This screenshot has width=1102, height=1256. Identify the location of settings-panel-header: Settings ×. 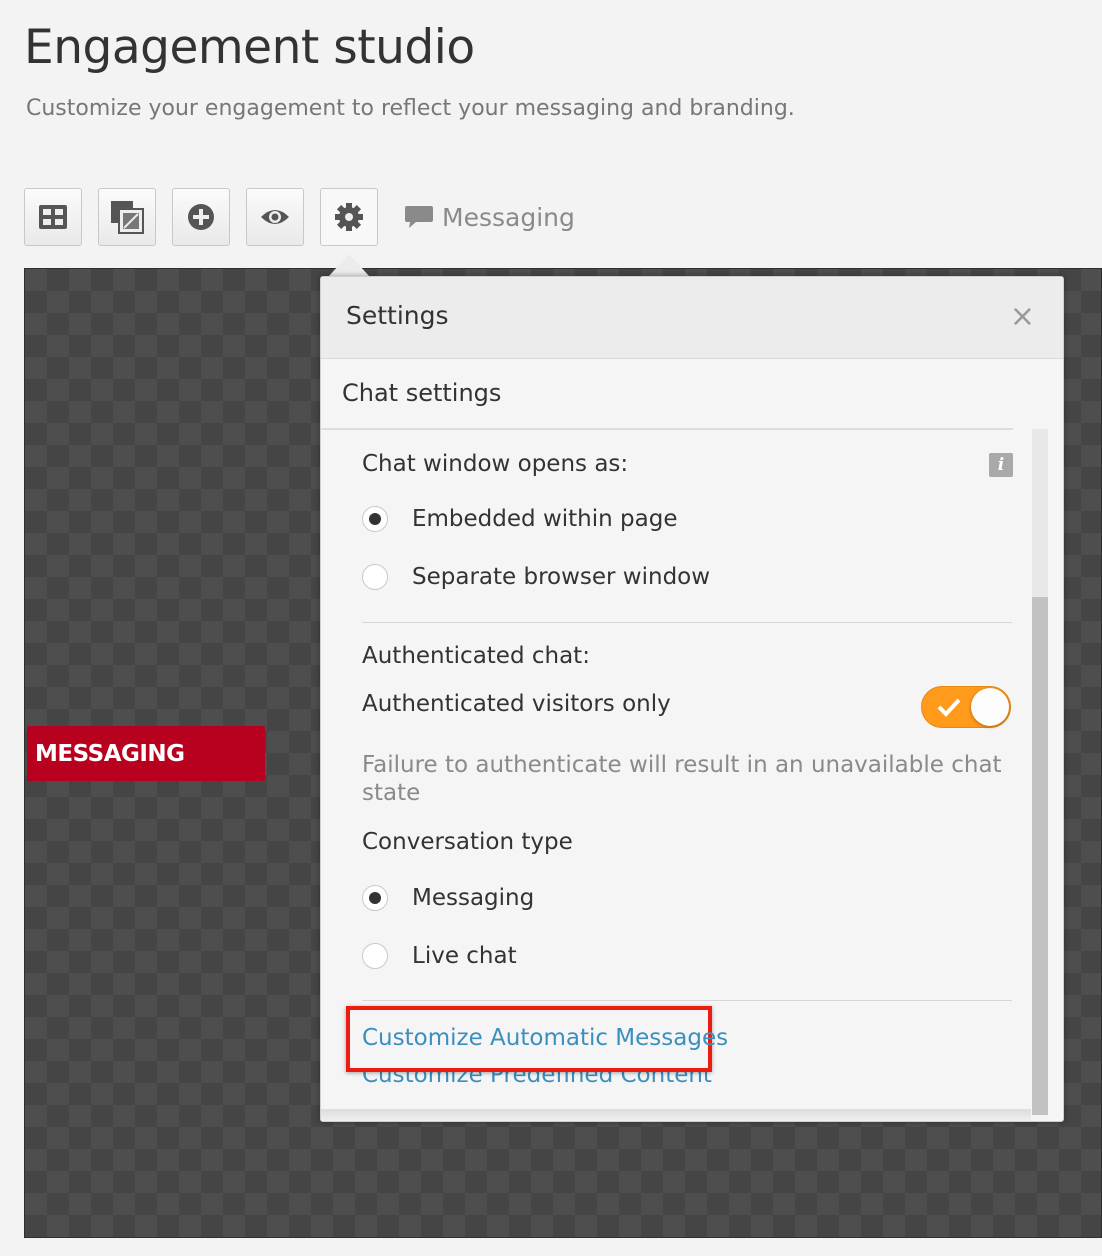
(692, 318).